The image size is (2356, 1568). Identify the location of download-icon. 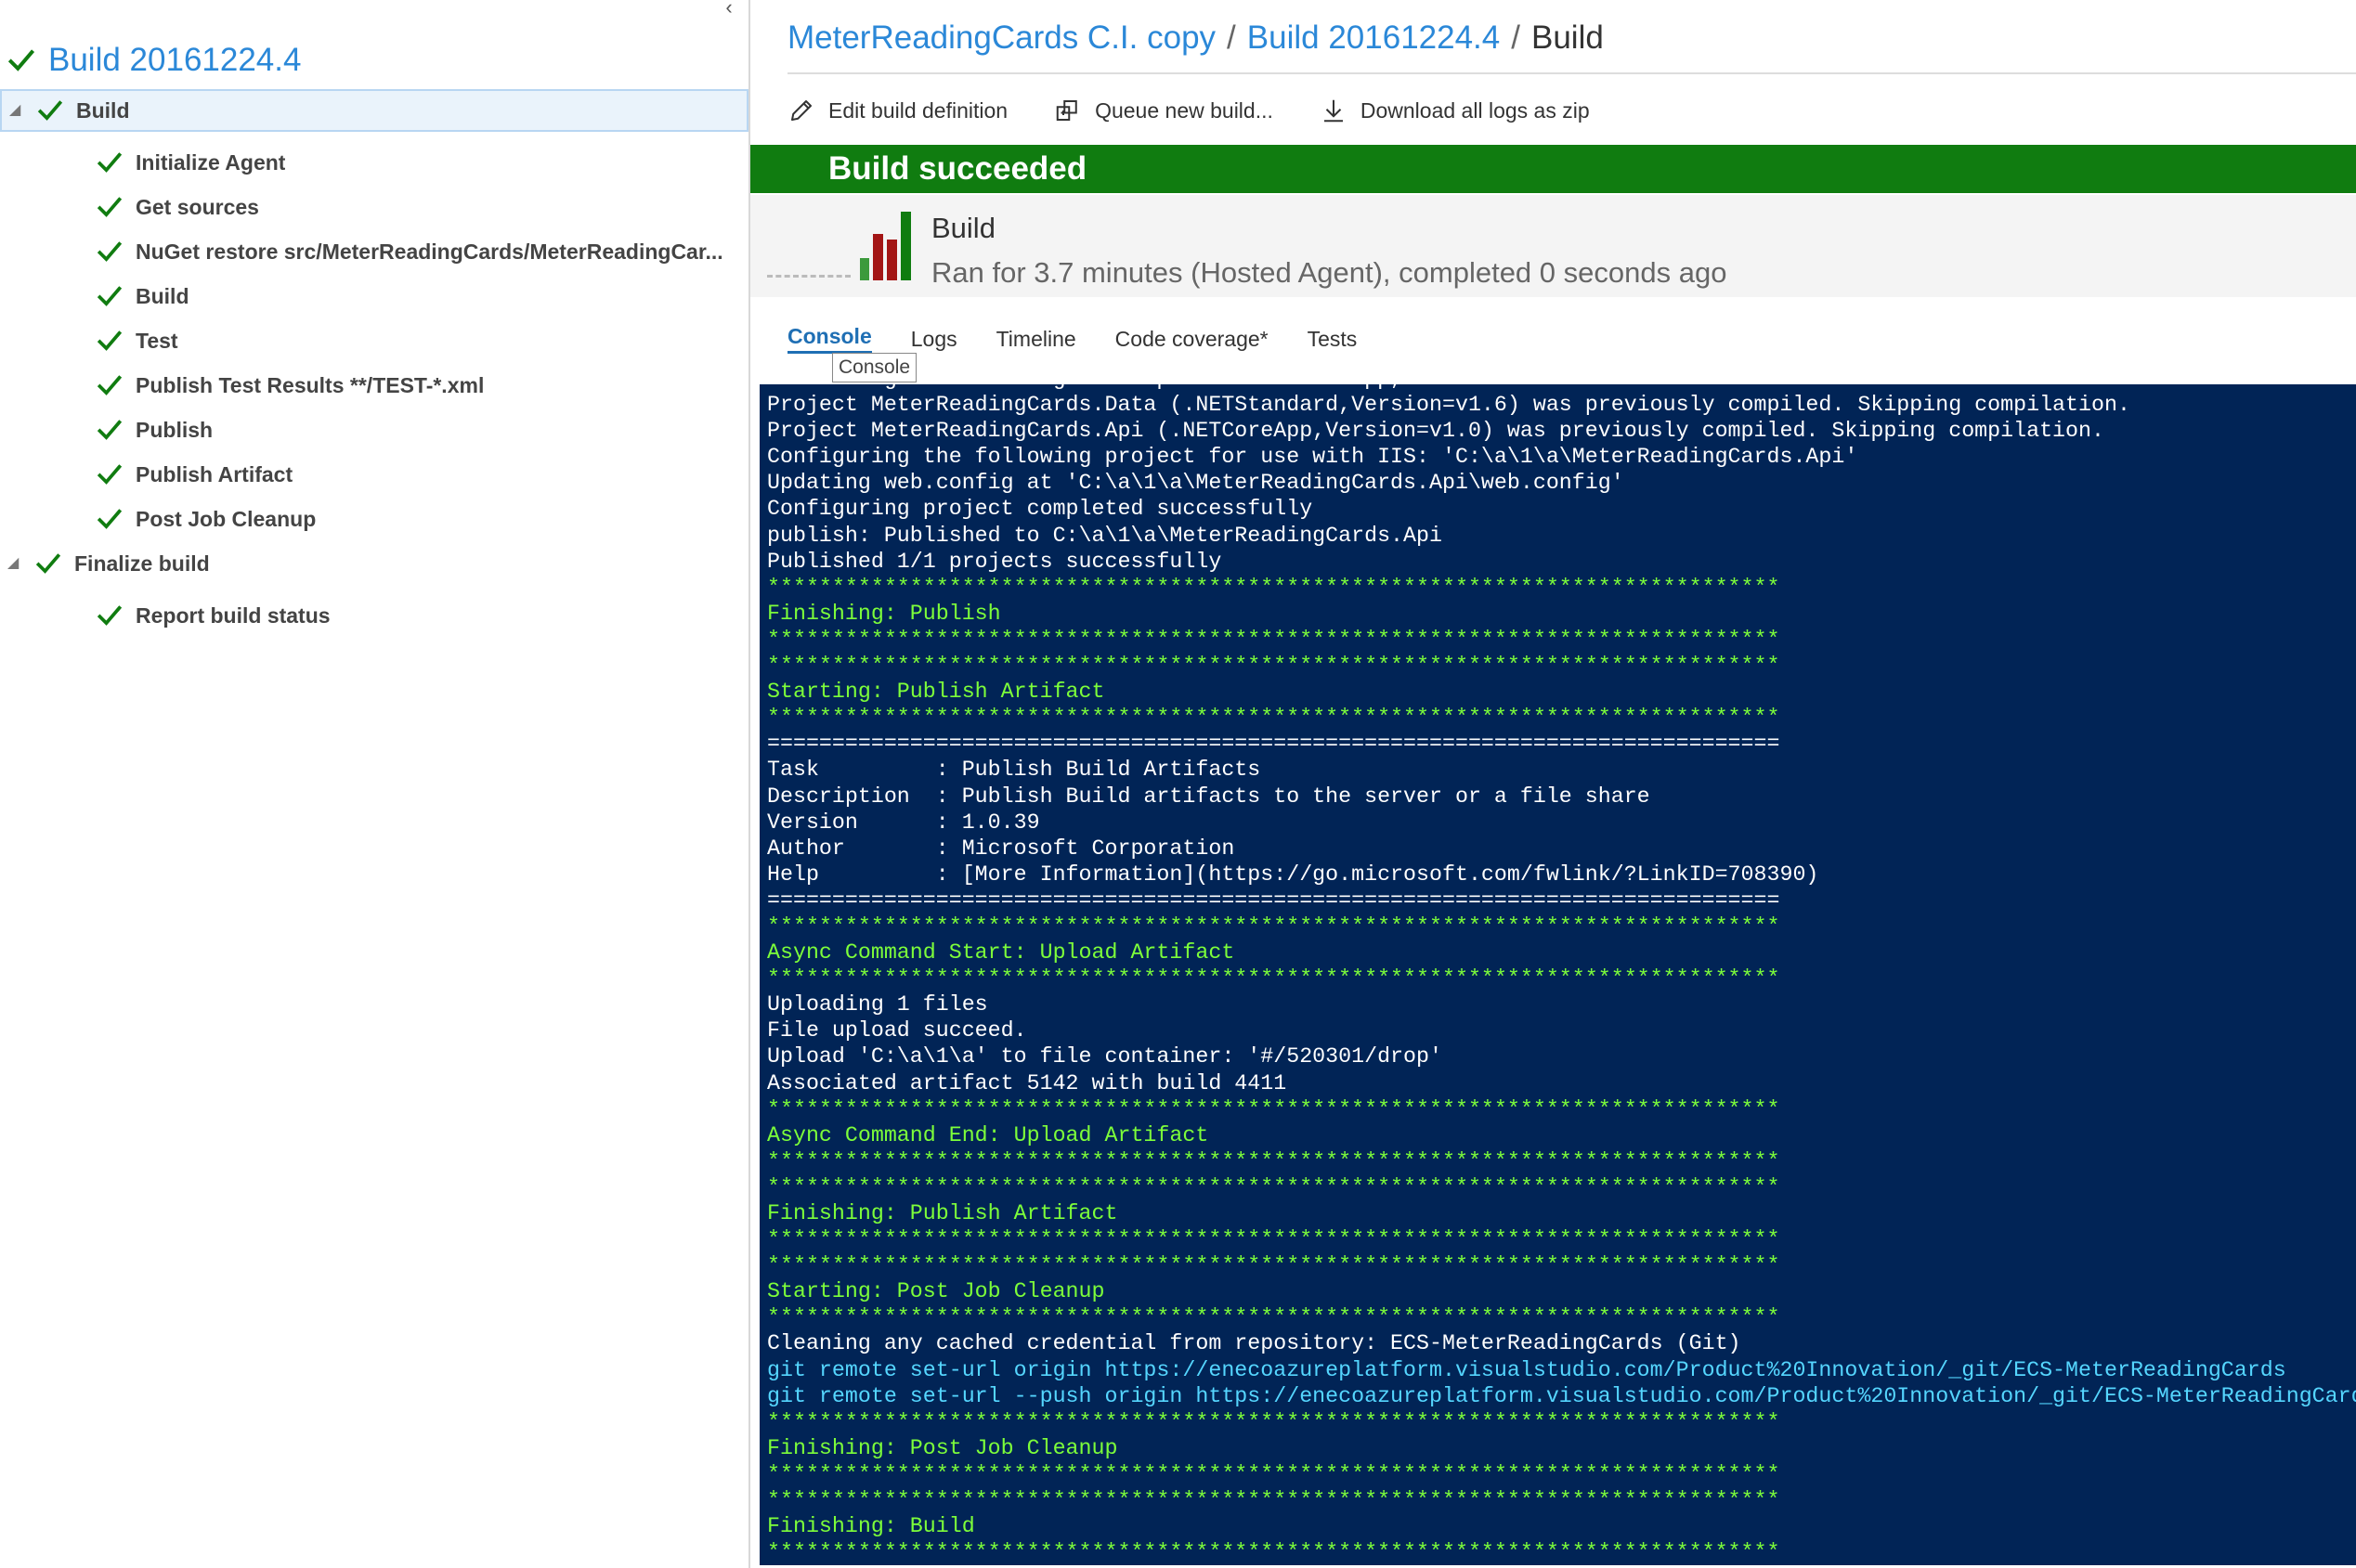
(1333, 111).